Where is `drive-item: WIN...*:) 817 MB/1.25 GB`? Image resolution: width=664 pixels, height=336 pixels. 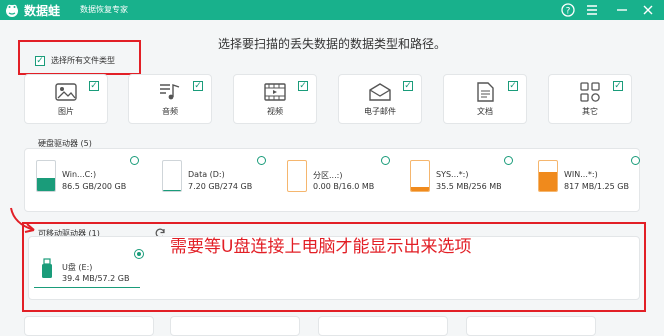 drive-item: WIN...*:) 817 MB/1.25 GB is located at coordinates (584, 175).